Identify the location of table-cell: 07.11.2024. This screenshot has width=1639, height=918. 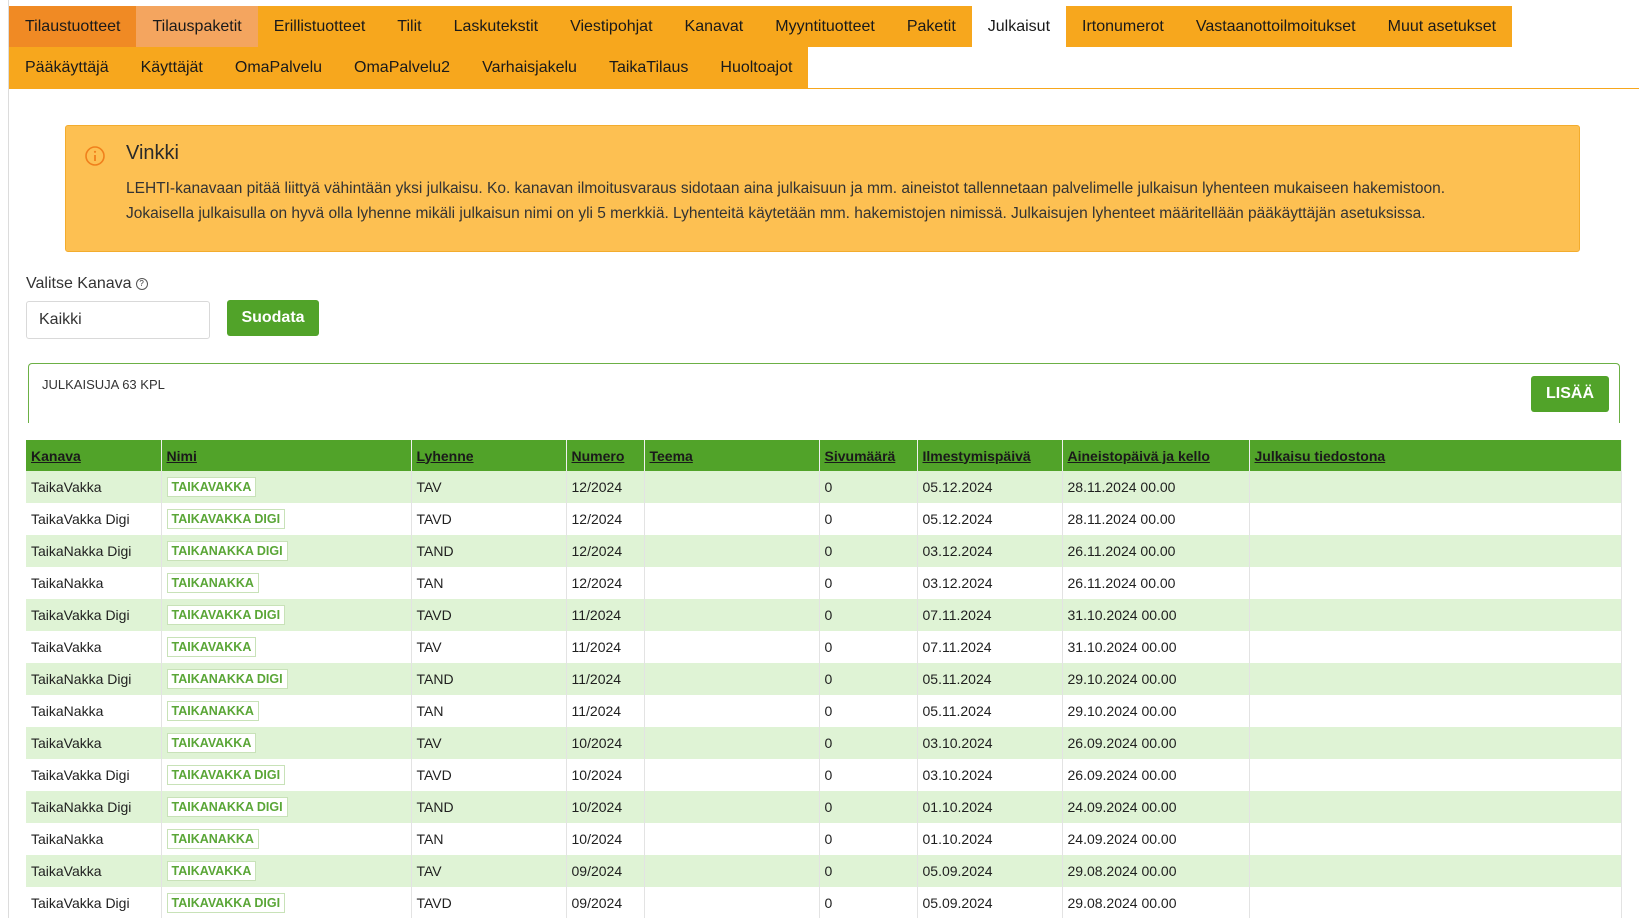
(990, 615).